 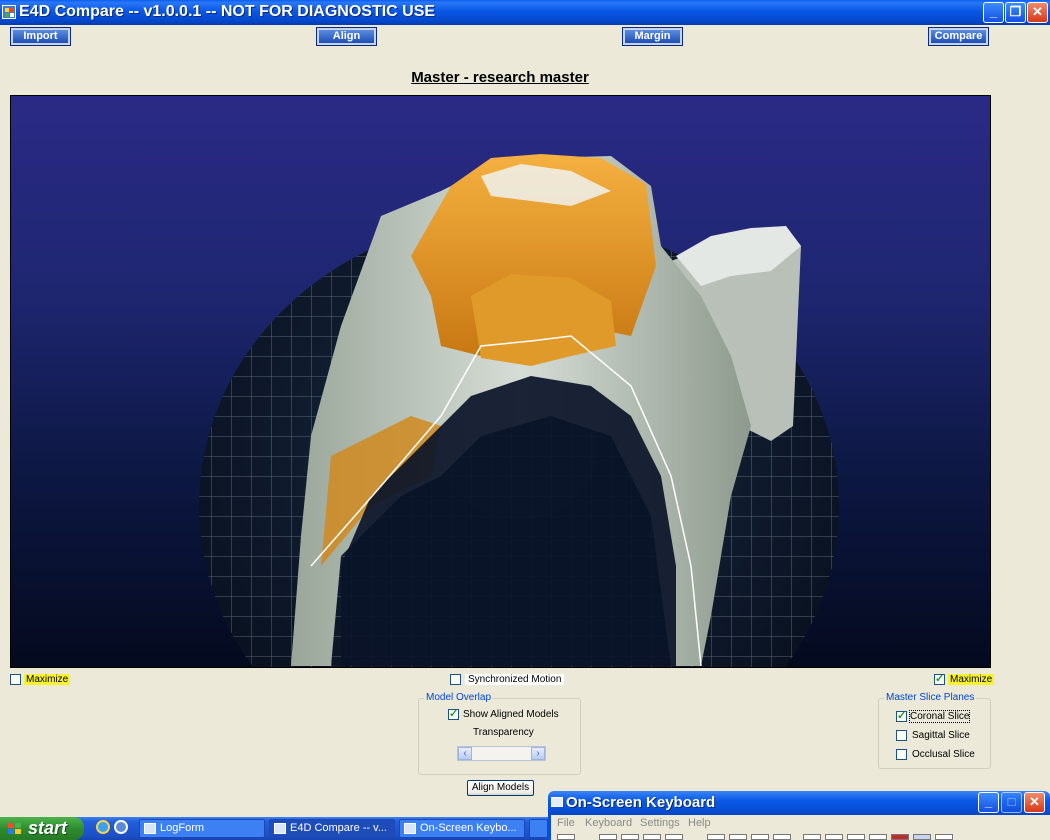 What do you see at coordinates (641, 802) in the screenshot?
I see `osk-title: On-Screen Keyboard` at bounding box center [641, 802].